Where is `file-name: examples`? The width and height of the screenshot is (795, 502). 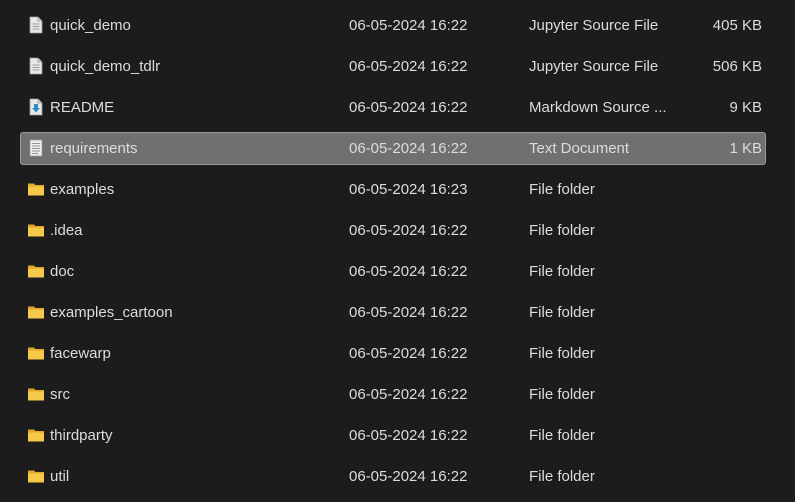 file-name: examples is located at coordinates (82, 189).